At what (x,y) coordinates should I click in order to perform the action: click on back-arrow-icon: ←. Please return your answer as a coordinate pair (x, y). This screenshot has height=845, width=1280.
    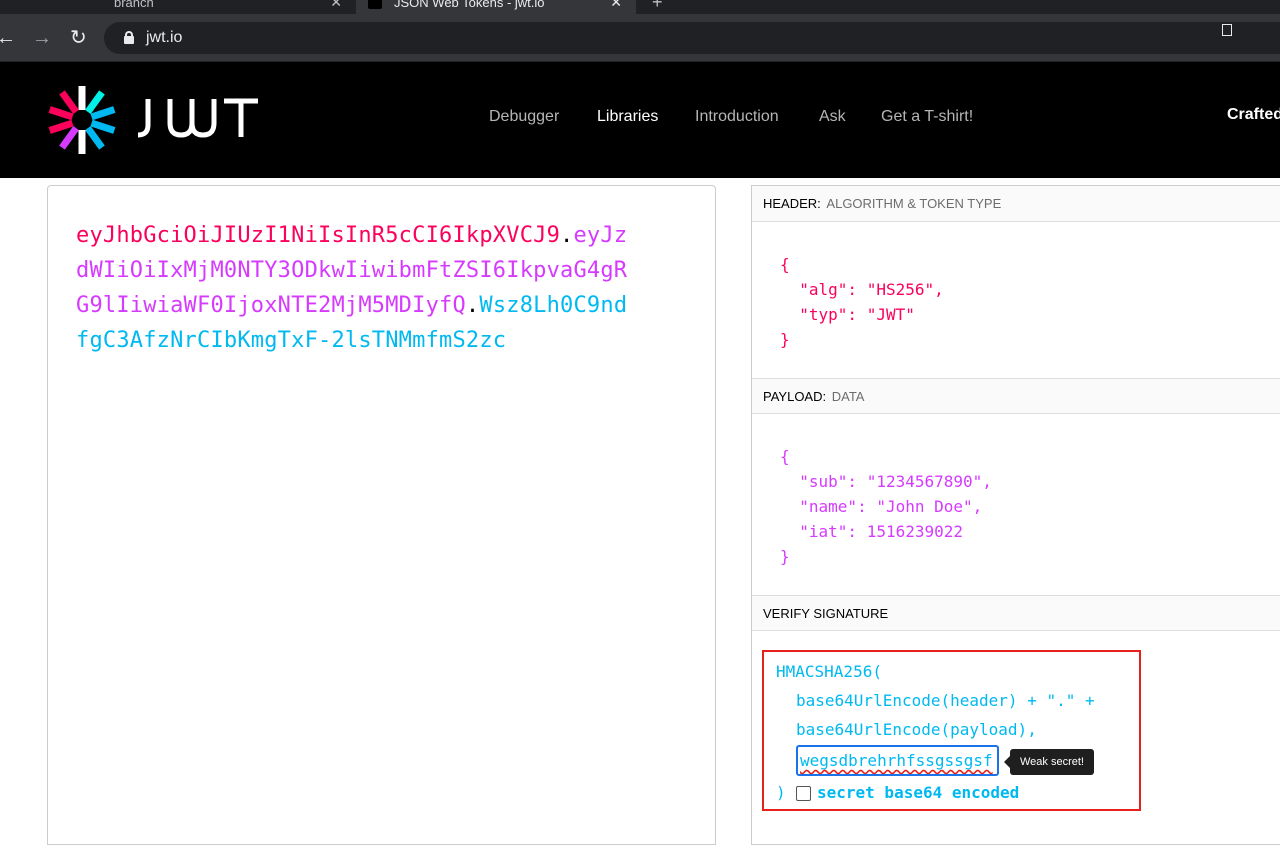
    Looking at the image, I should click on (8, 38).